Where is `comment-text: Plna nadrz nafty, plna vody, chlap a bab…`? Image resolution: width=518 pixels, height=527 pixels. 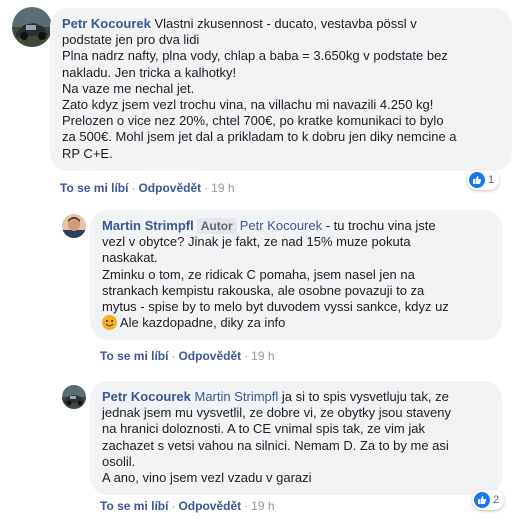
comment-text: Plna nadrz nafty, plna vody, chlap a bab… is located at coordinates (255, 56).